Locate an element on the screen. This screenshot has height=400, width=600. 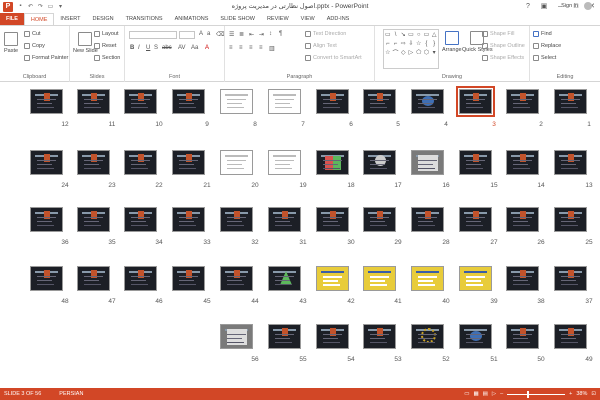
bullets-icon: ☰ is located at coordinates (231, 34).